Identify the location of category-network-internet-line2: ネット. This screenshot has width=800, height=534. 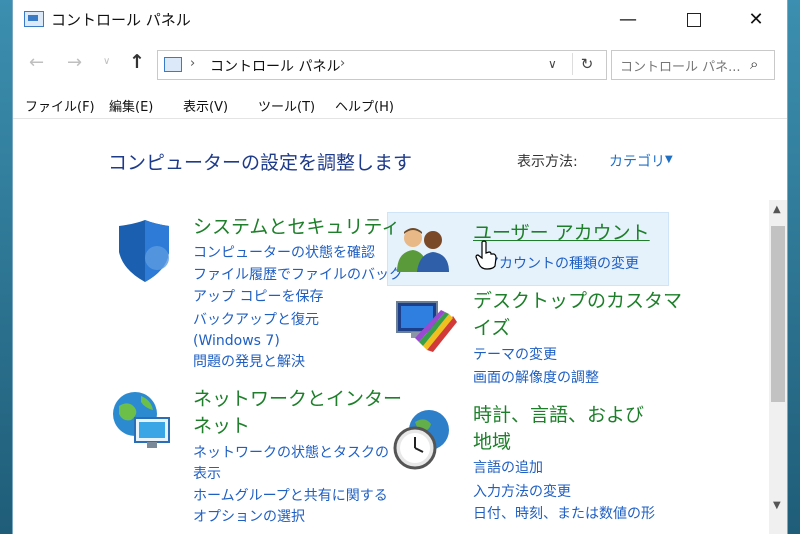
(221, 426).